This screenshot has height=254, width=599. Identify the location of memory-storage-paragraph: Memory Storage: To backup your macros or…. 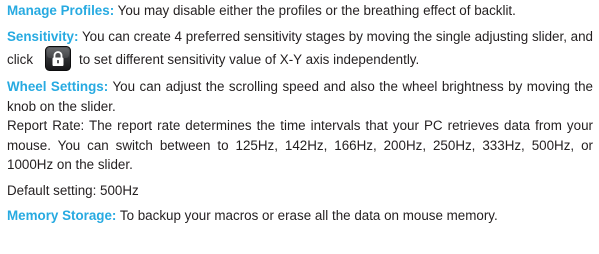
(300, 216).